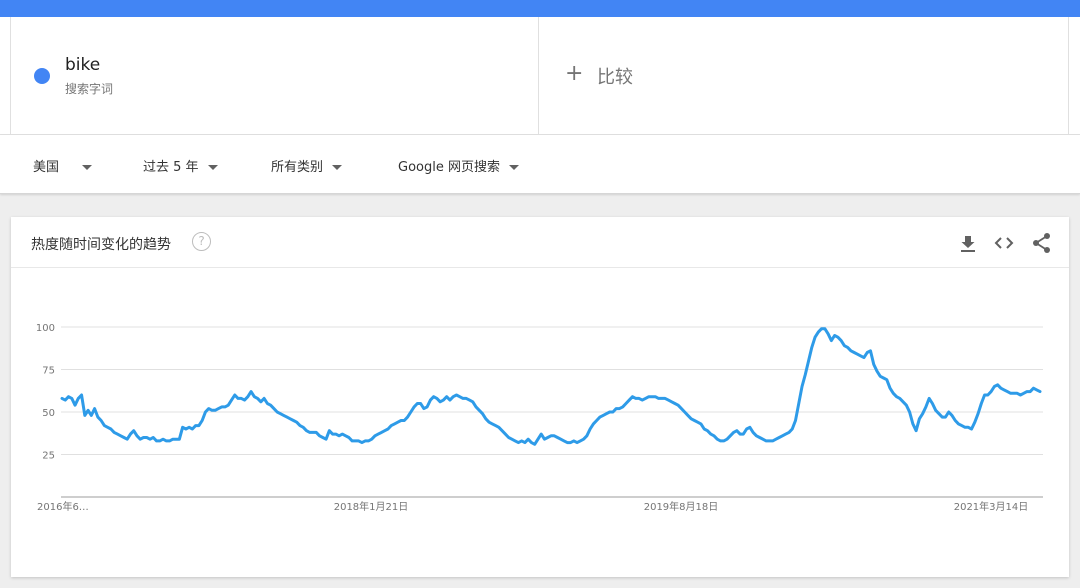  What do you see at coordinates (89, 89) in the screenshot?
I see `search-term-subtitle: 搜索字词` at bounding box center [89, 89].